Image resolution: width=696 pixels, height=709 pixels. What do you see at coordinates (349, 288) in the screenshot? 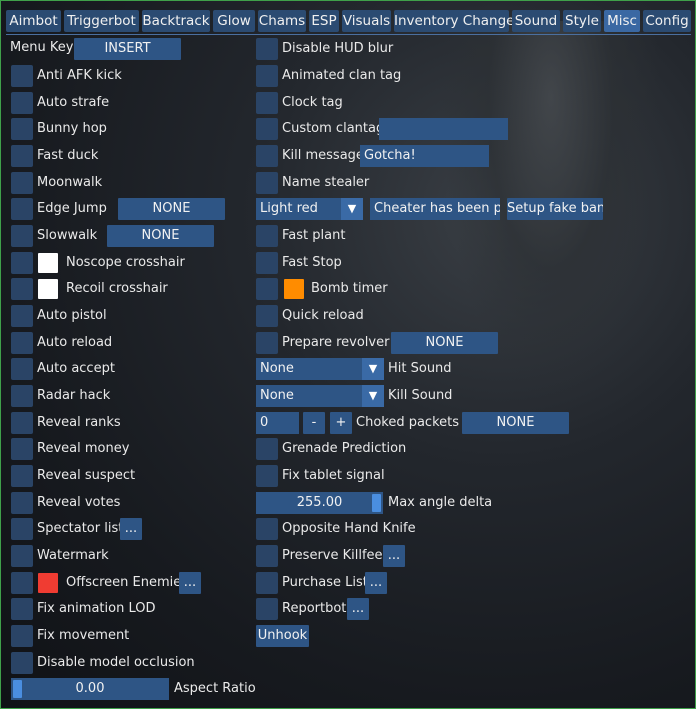
I see `bomb-timer-label: Bomb timer` at bounding box center [349, 288].